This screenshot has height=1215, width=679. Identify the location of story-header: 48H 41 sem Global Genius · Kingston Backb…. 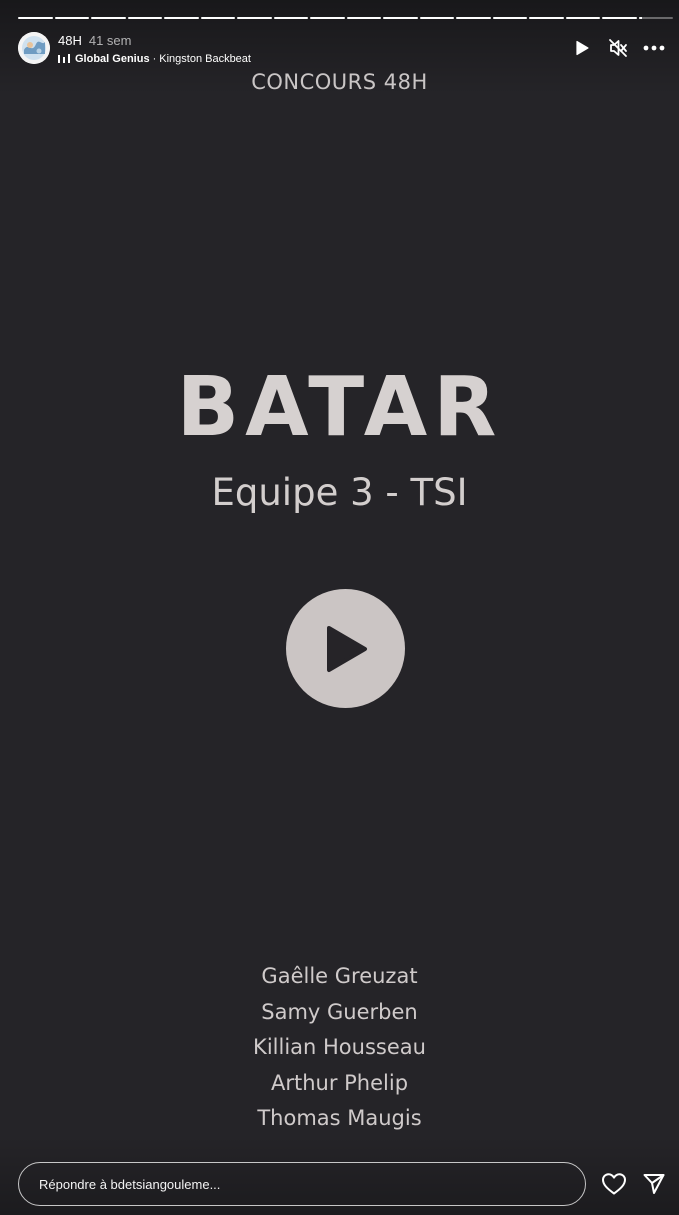
(341, 50).